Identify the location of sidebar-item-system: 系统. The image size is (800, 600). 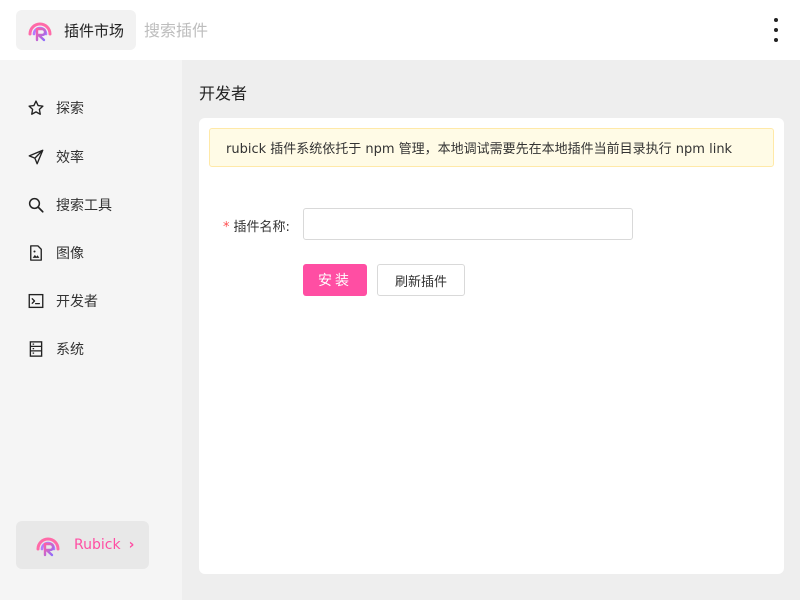
(55, 349).